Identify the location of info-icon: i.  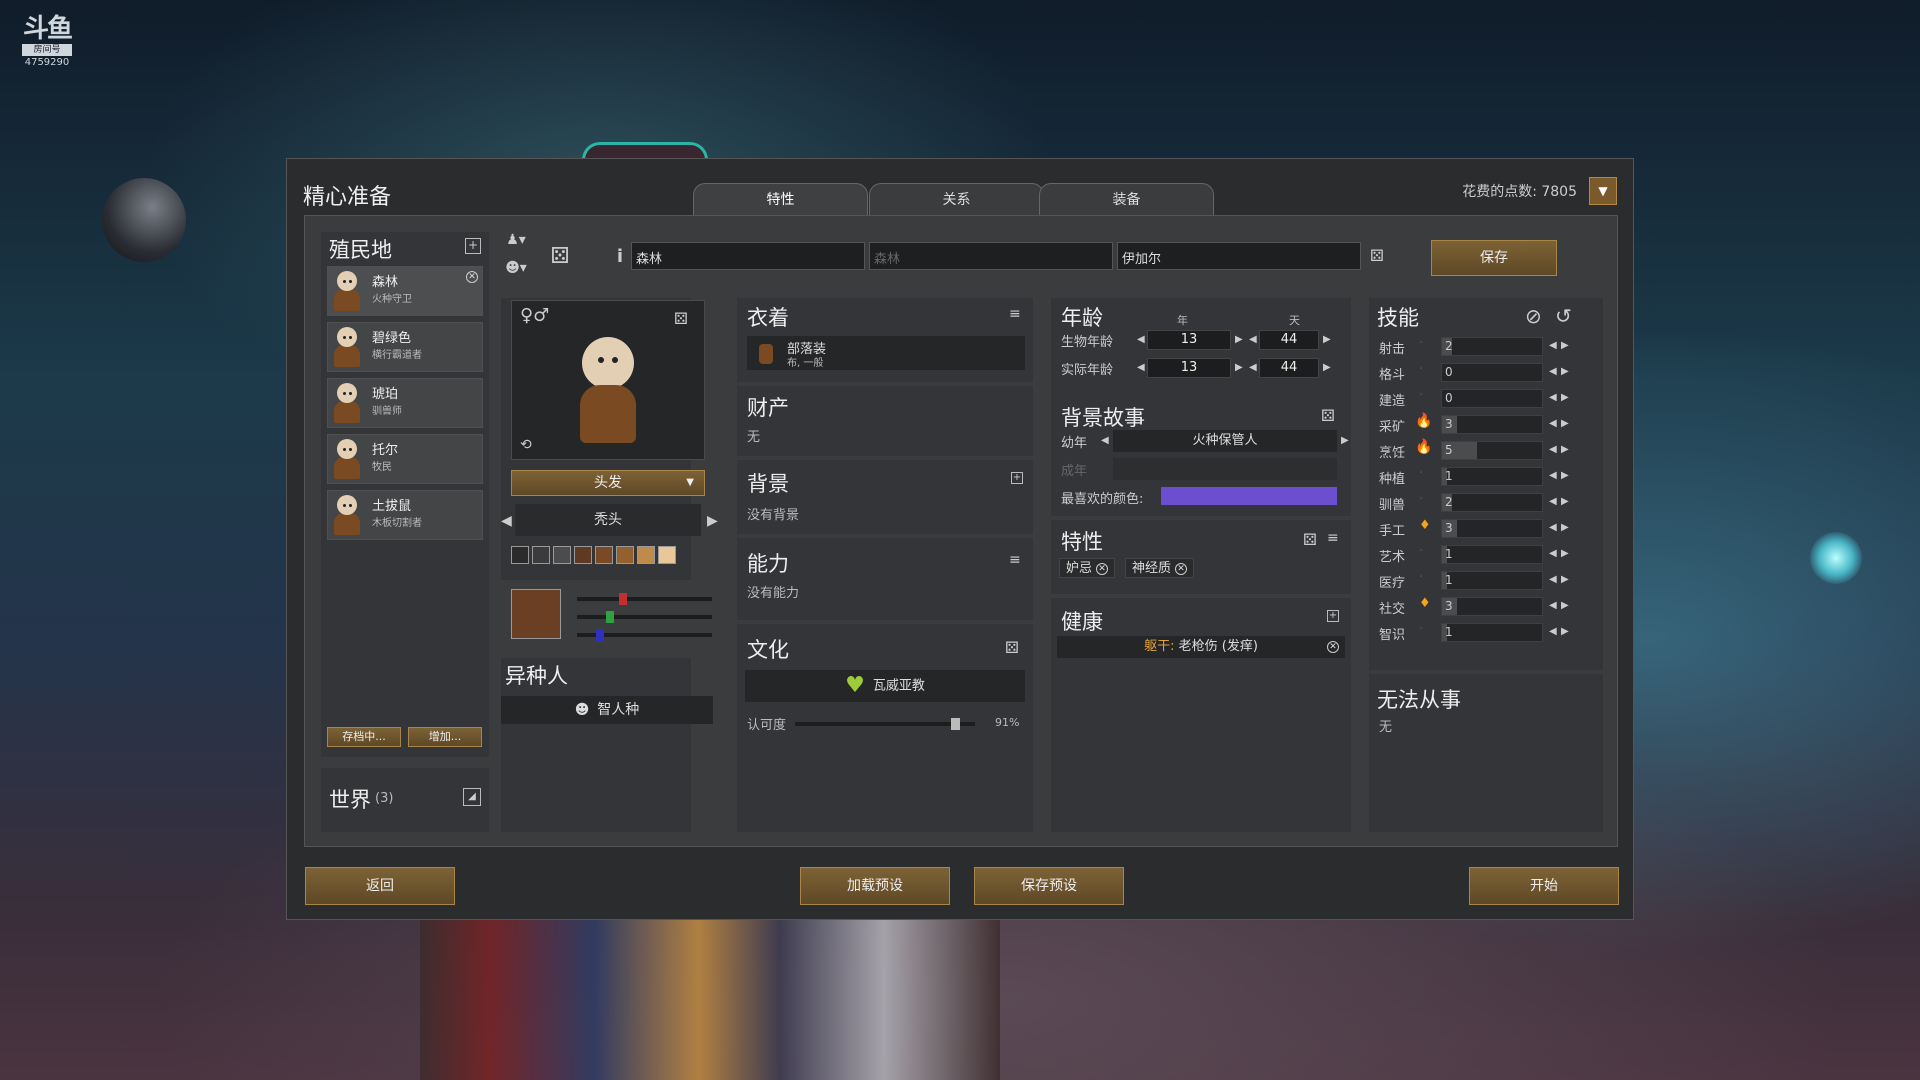
(620, 256).